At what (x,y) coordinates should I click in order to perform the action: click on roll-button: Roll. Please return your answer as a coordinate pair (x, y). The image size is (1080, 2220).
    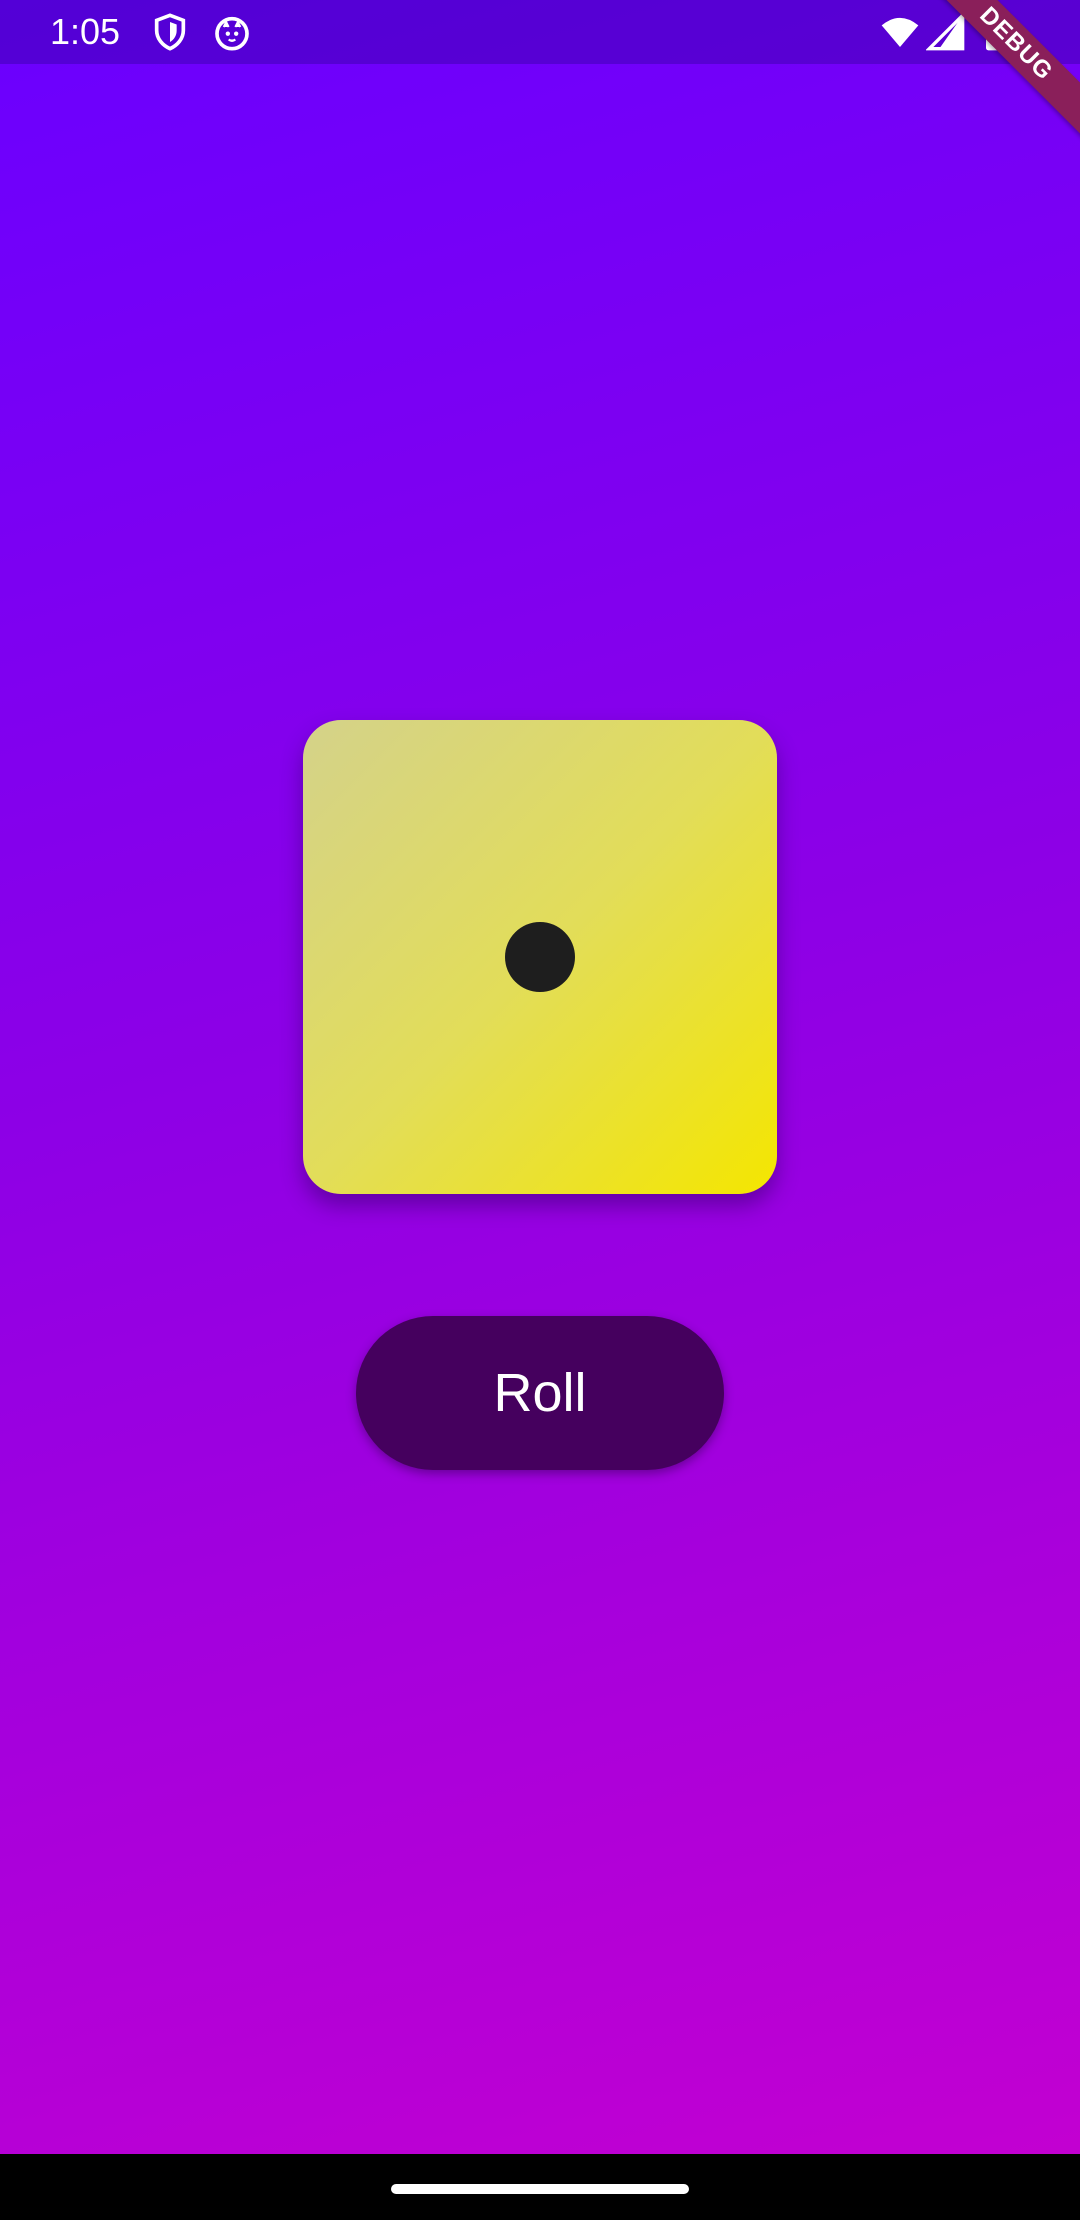
    Looking at the image, I should click on (540, 1393).